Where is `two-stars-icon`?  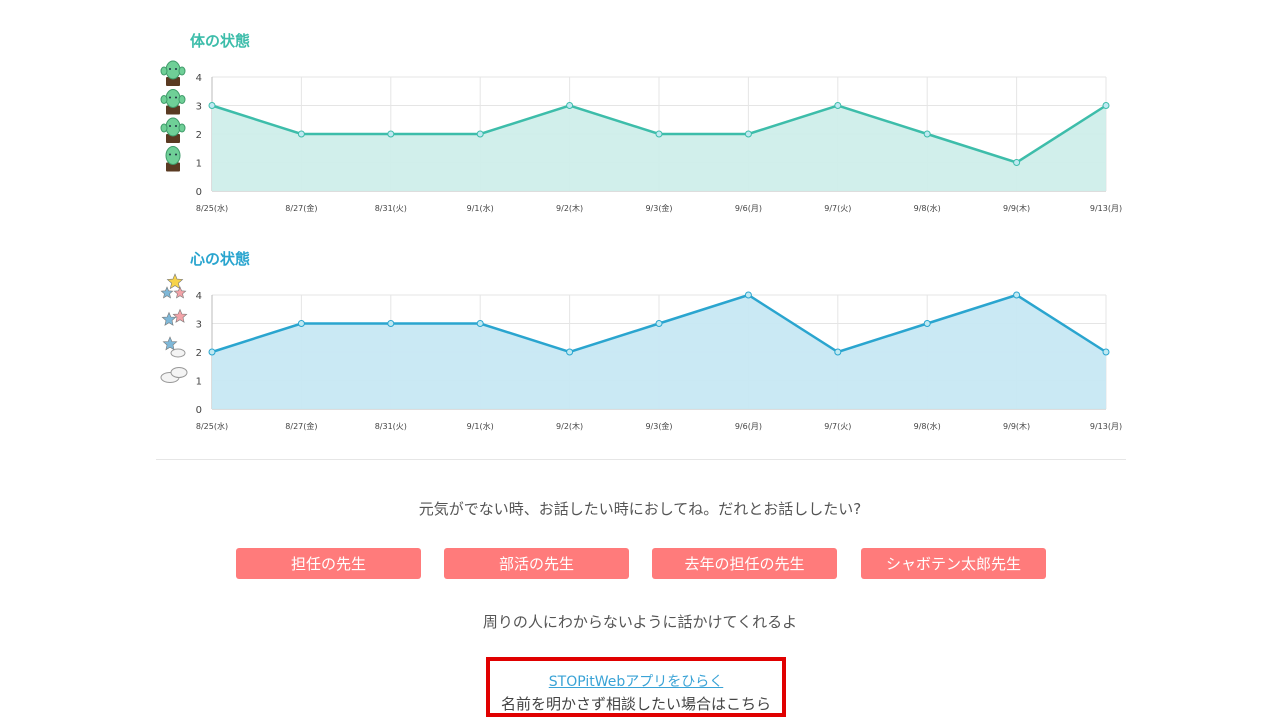
two-stars-icon is located at coordinates (174, 317).